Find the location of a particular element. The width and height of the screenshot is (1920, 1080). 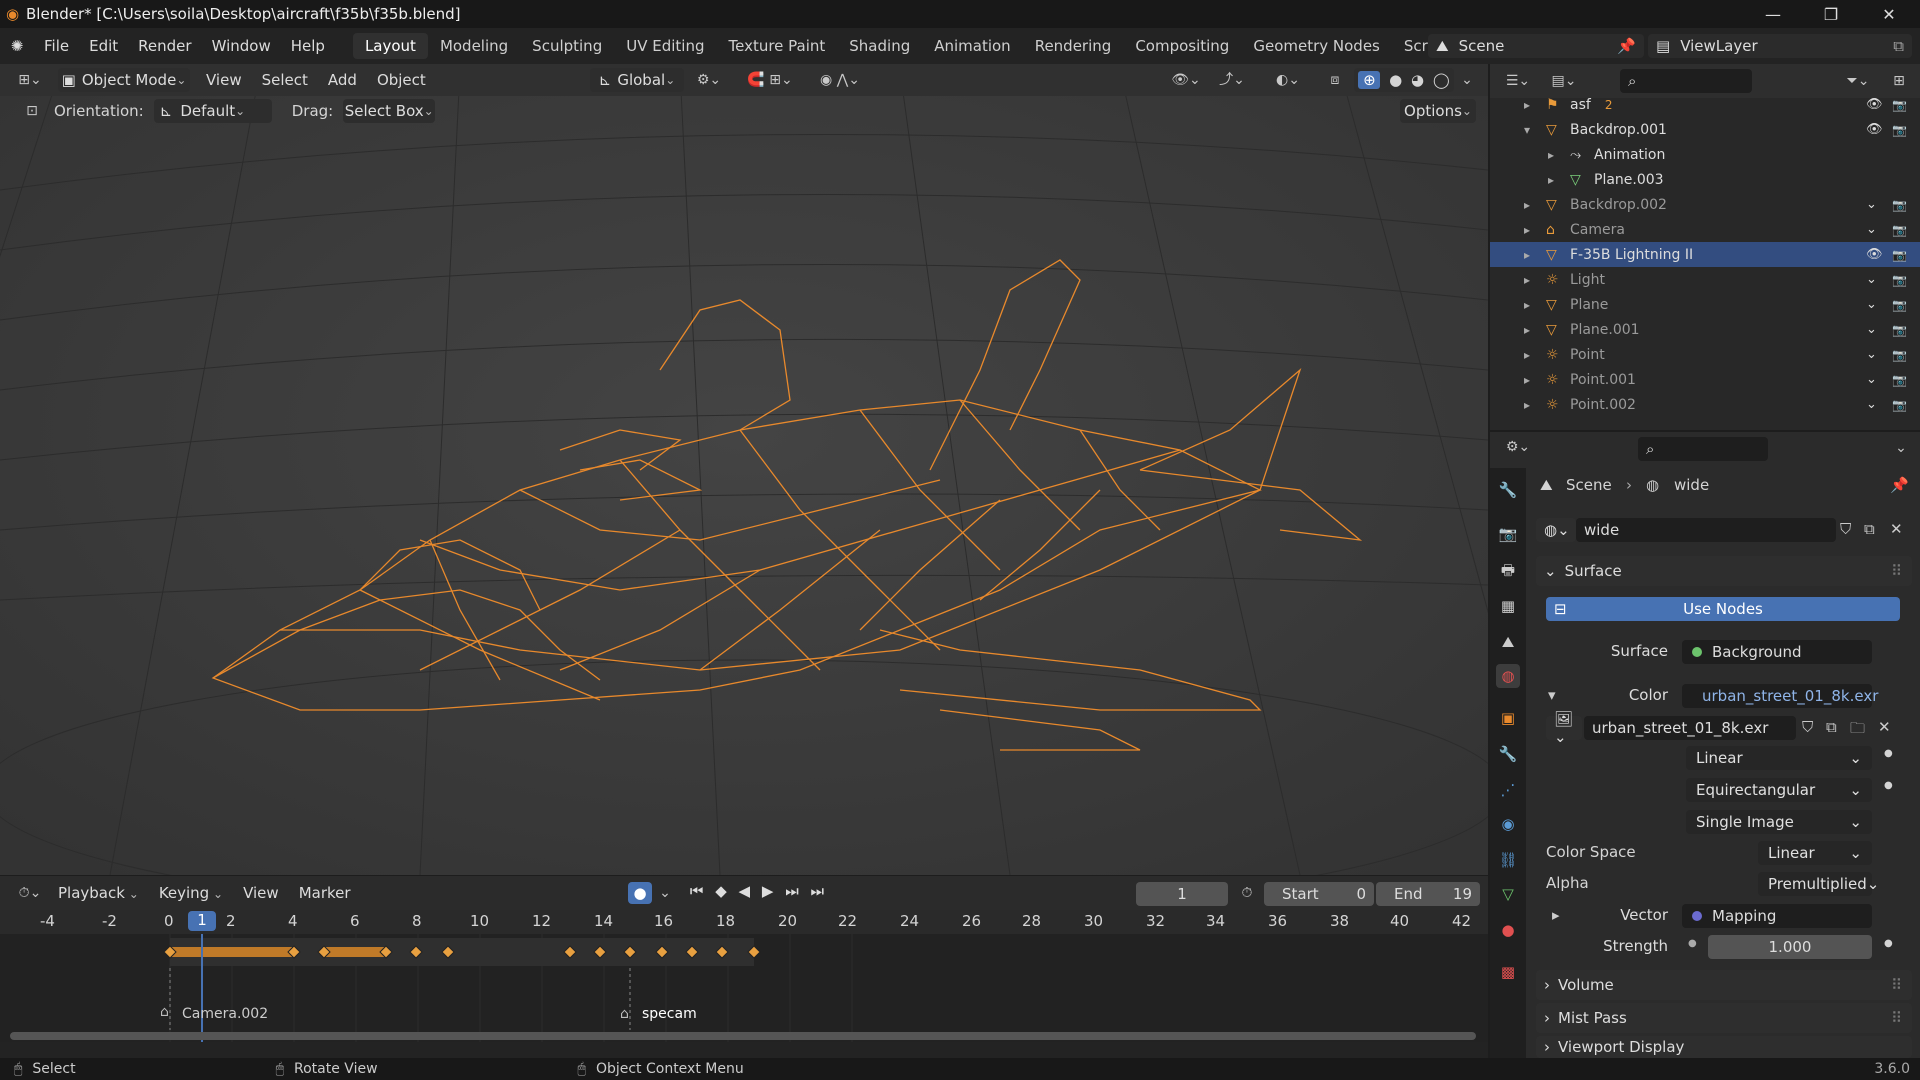

scene-selector: ⛰ Scene 📌 is located at coordinates (1536, 46).